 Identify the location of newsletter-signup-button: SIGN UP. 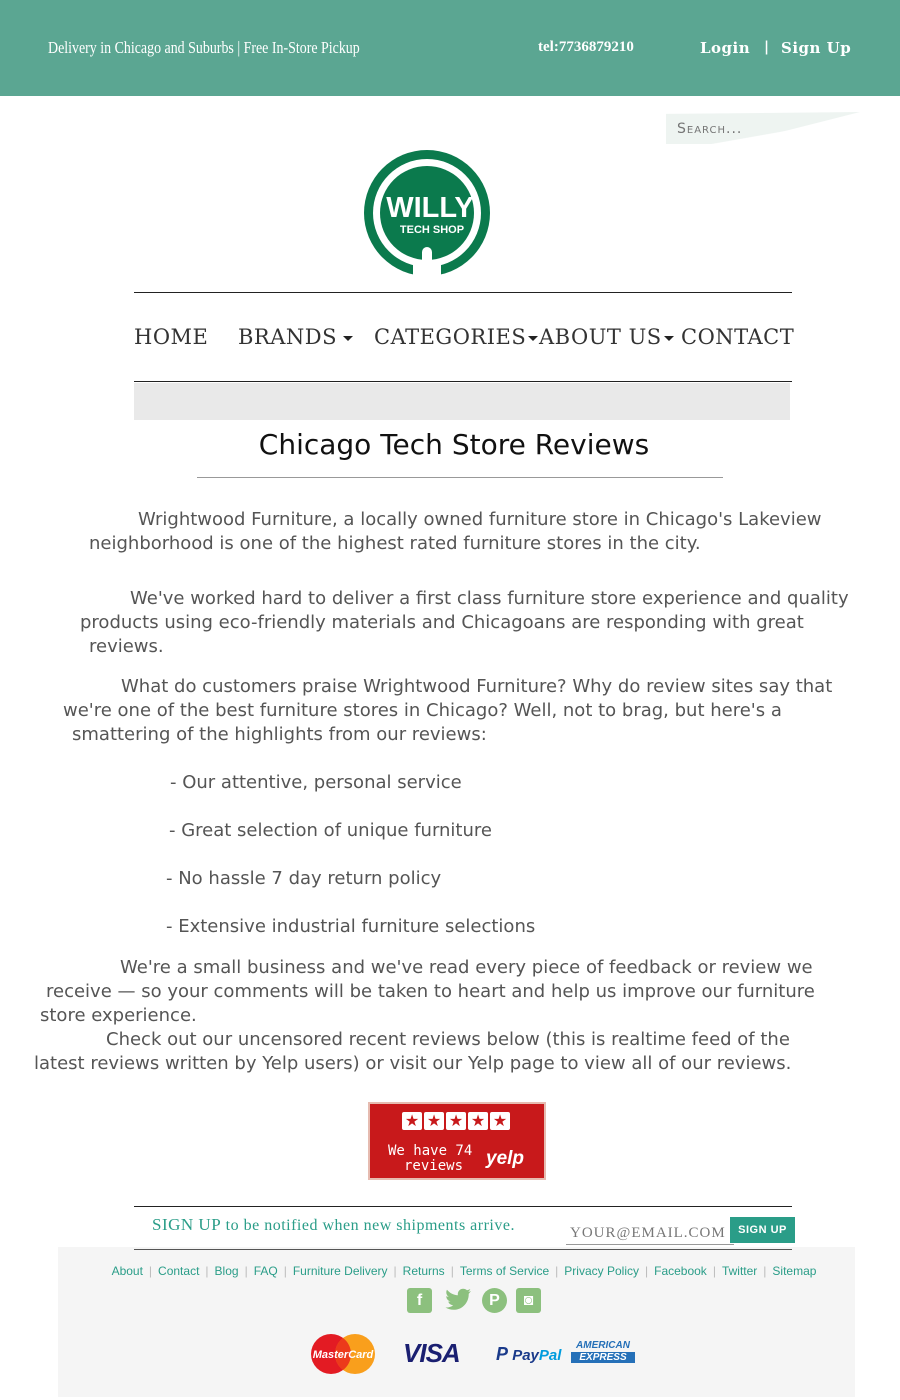
(762, 1230).